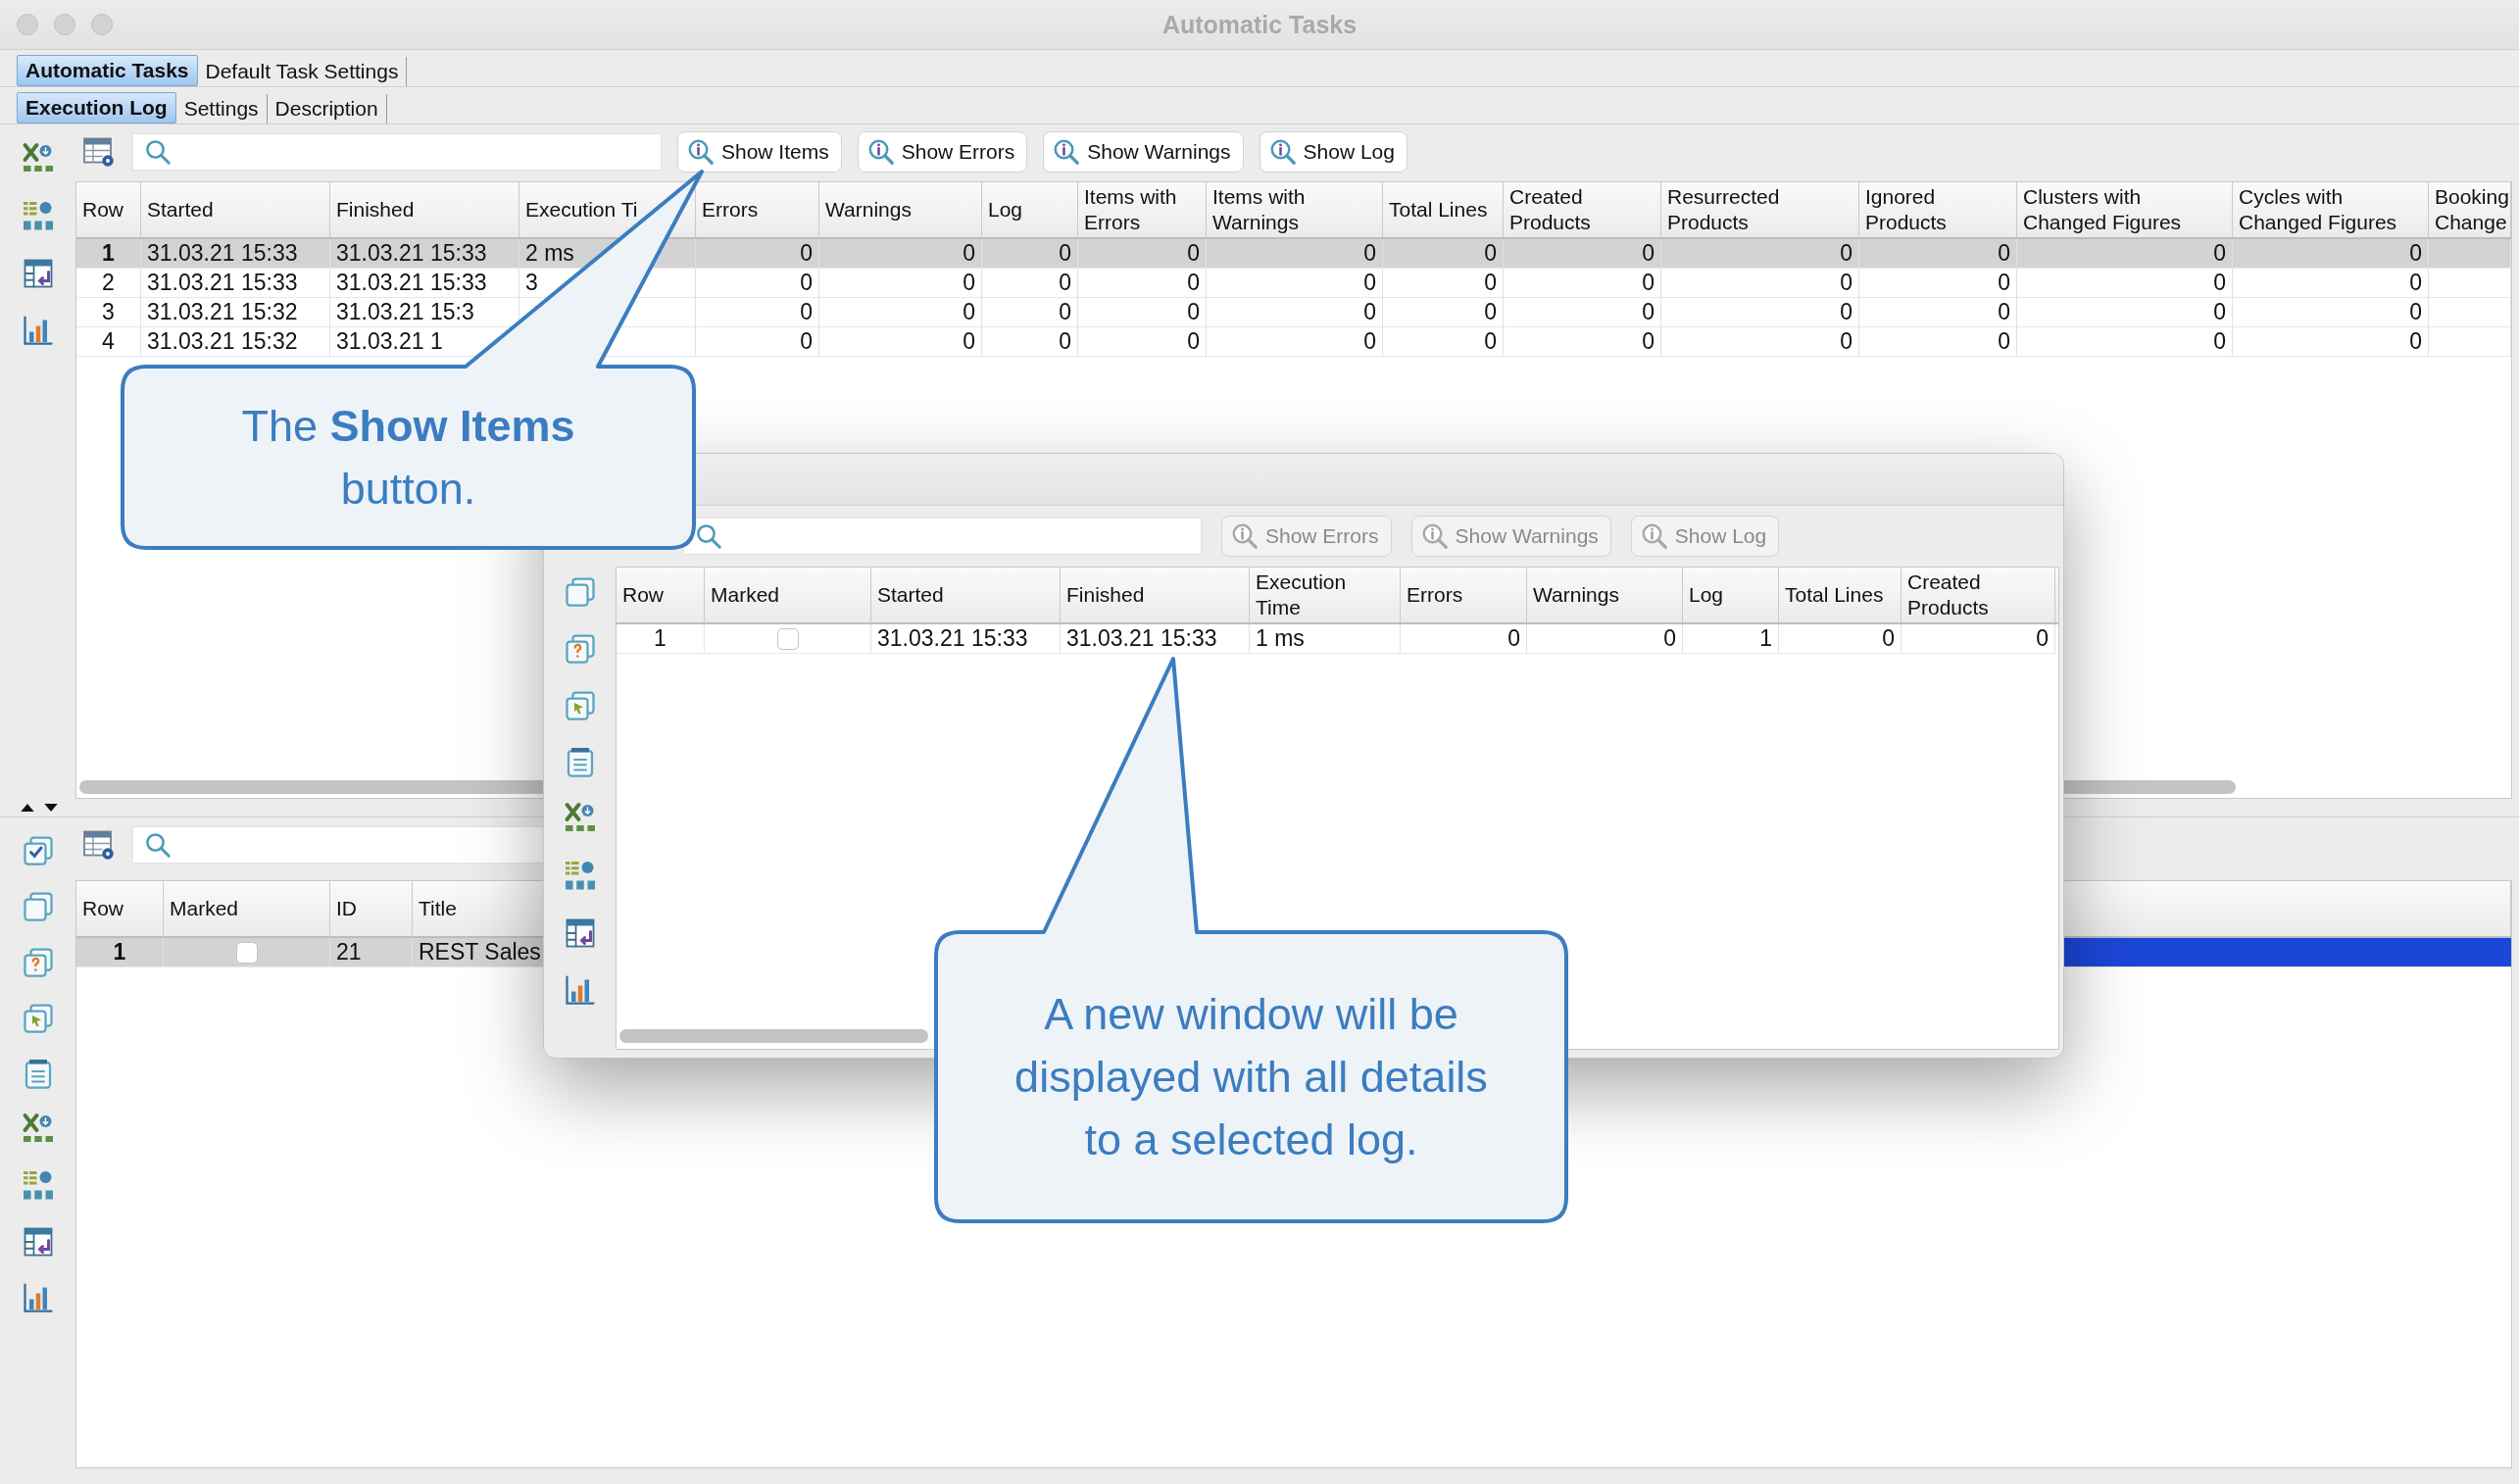 The image size is (2519, 1484). Describe the element at coordinates (221, 109) in the screenshot. I see `tab: Settings` at that location.